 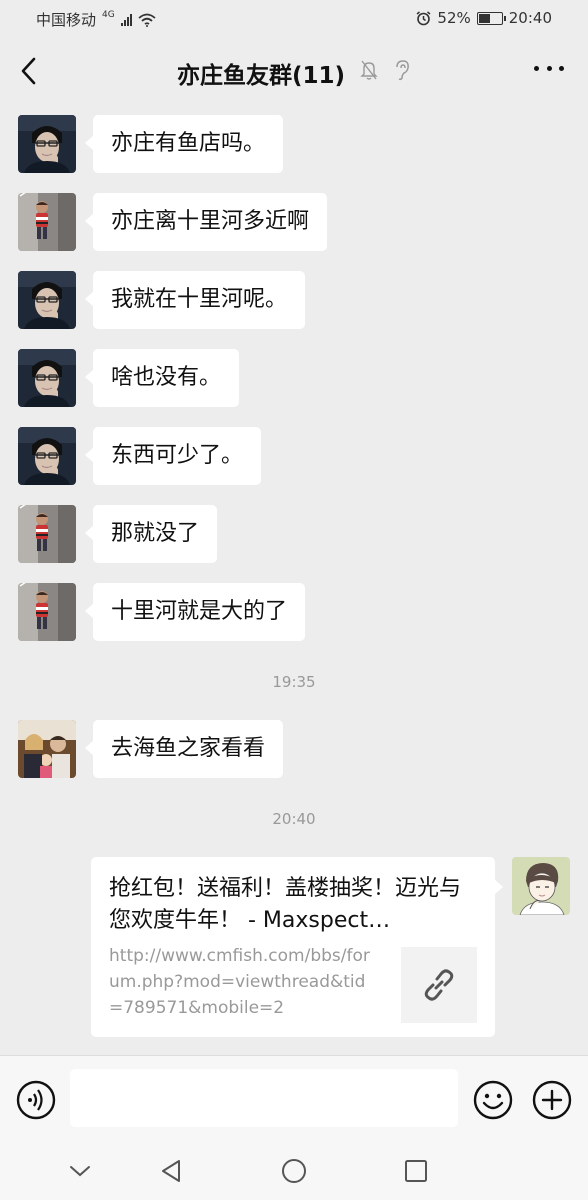 I want to click on system-recents-button, so click(x=416, y=1173).